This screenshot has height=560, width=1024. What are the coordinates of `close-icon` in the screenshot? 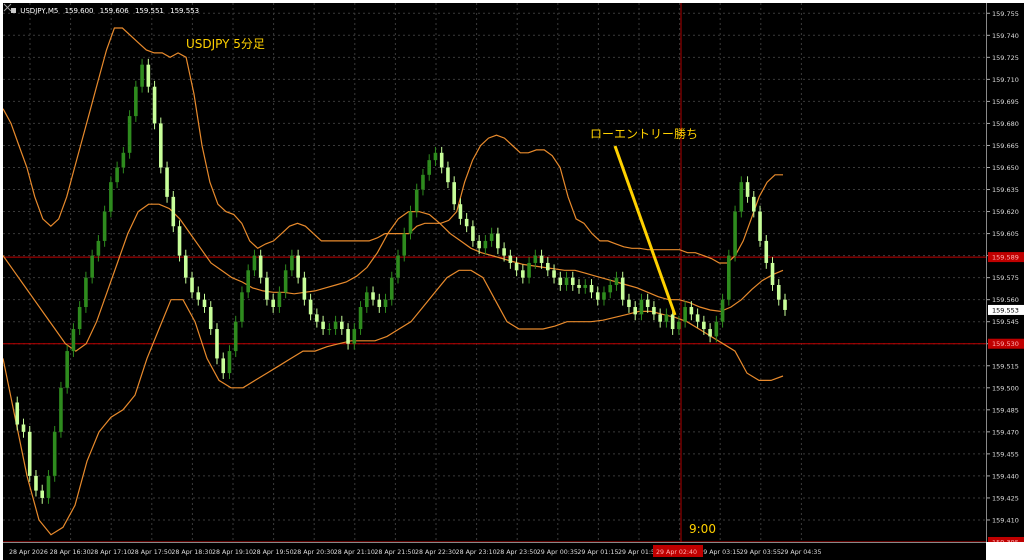 It's located at (7, 7).